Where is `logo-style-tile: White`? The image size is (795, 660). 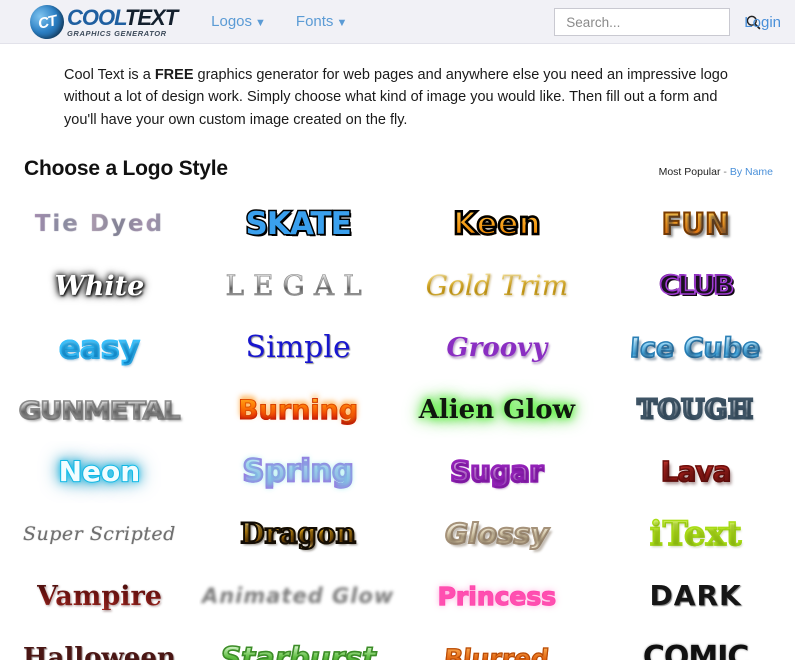
logo-style-tile: White is located at coordinates (99, 286).